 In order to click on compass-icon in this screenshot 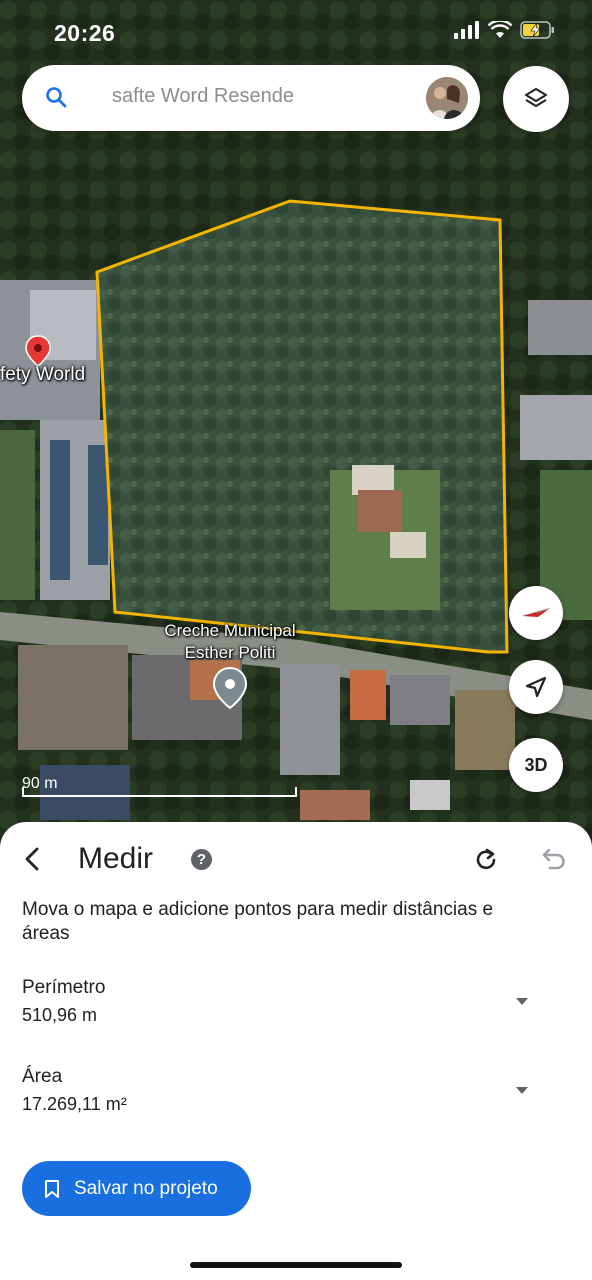, I will do `click(536, 612)`.